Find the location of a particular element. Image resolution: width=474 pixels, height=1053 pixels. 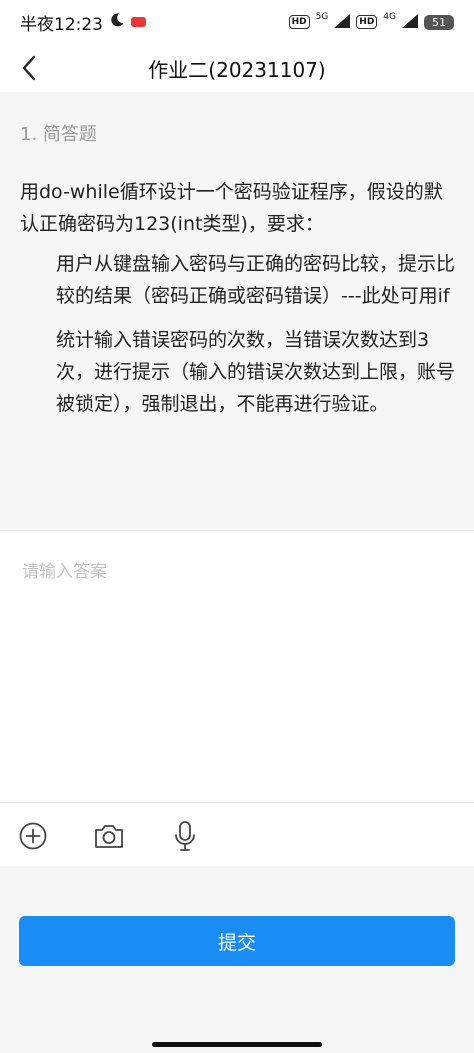

camera-icon is located at coordinates (109, 836).